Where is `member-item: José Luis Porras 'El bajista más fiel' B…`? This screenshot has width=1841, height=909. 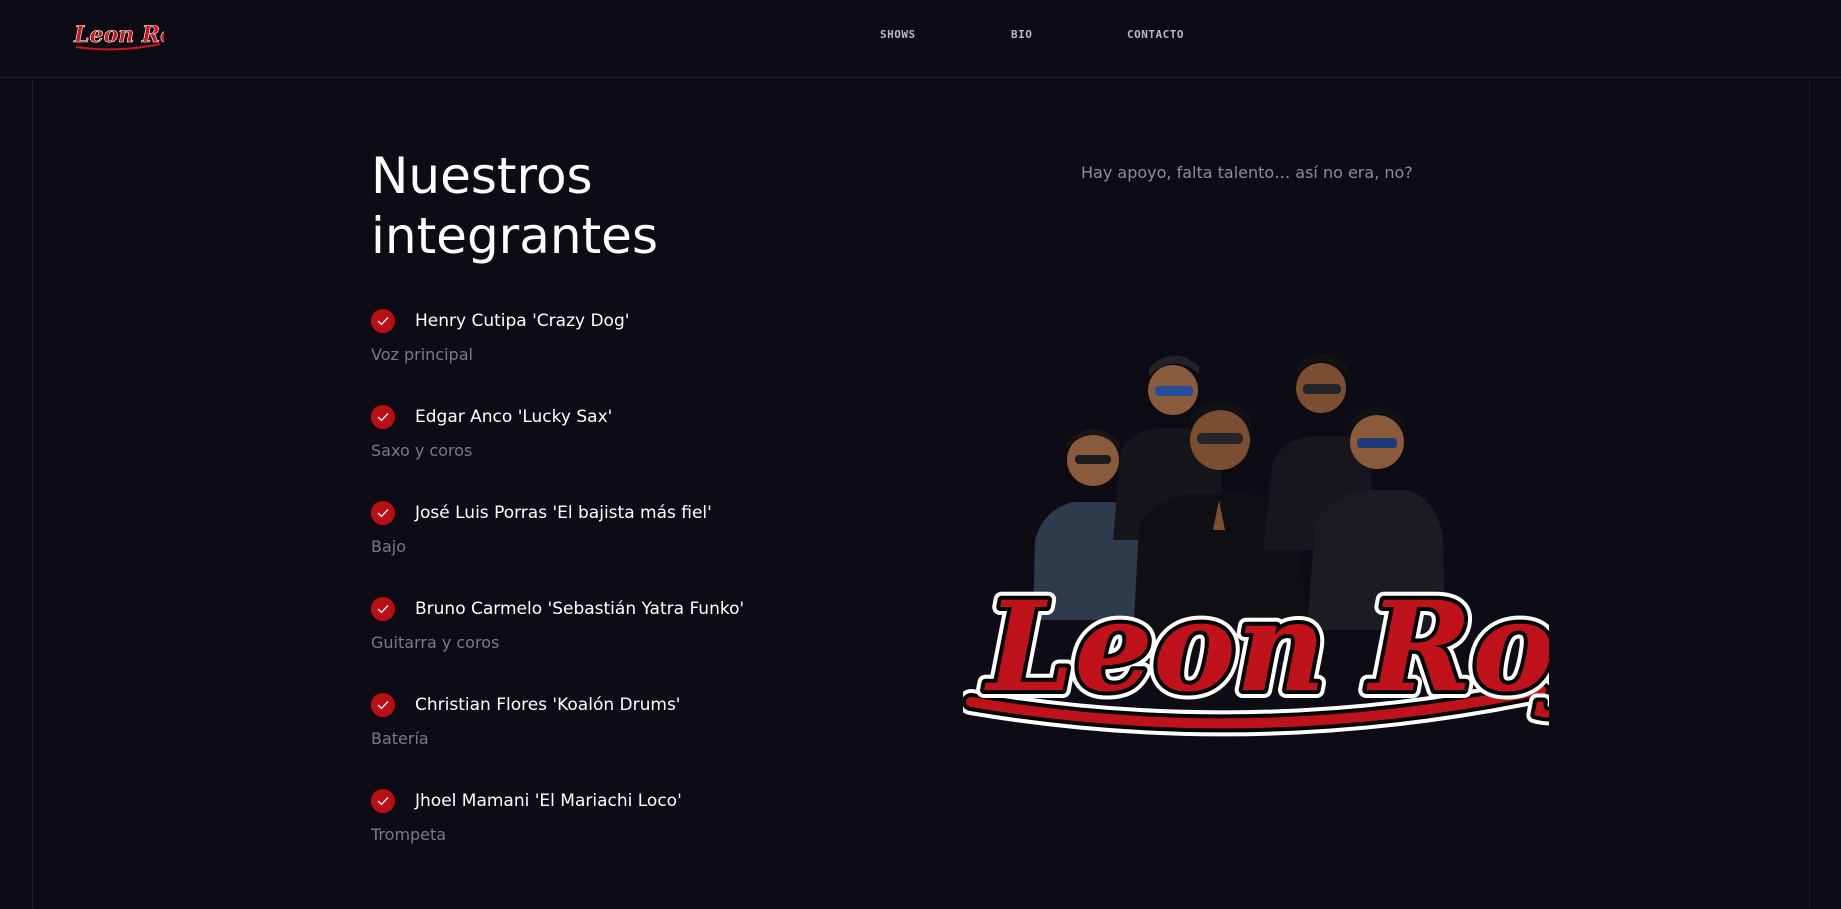 member-item: José Luis Porras 'El bajista más fiel' B… is located at coordinates (631, 549).